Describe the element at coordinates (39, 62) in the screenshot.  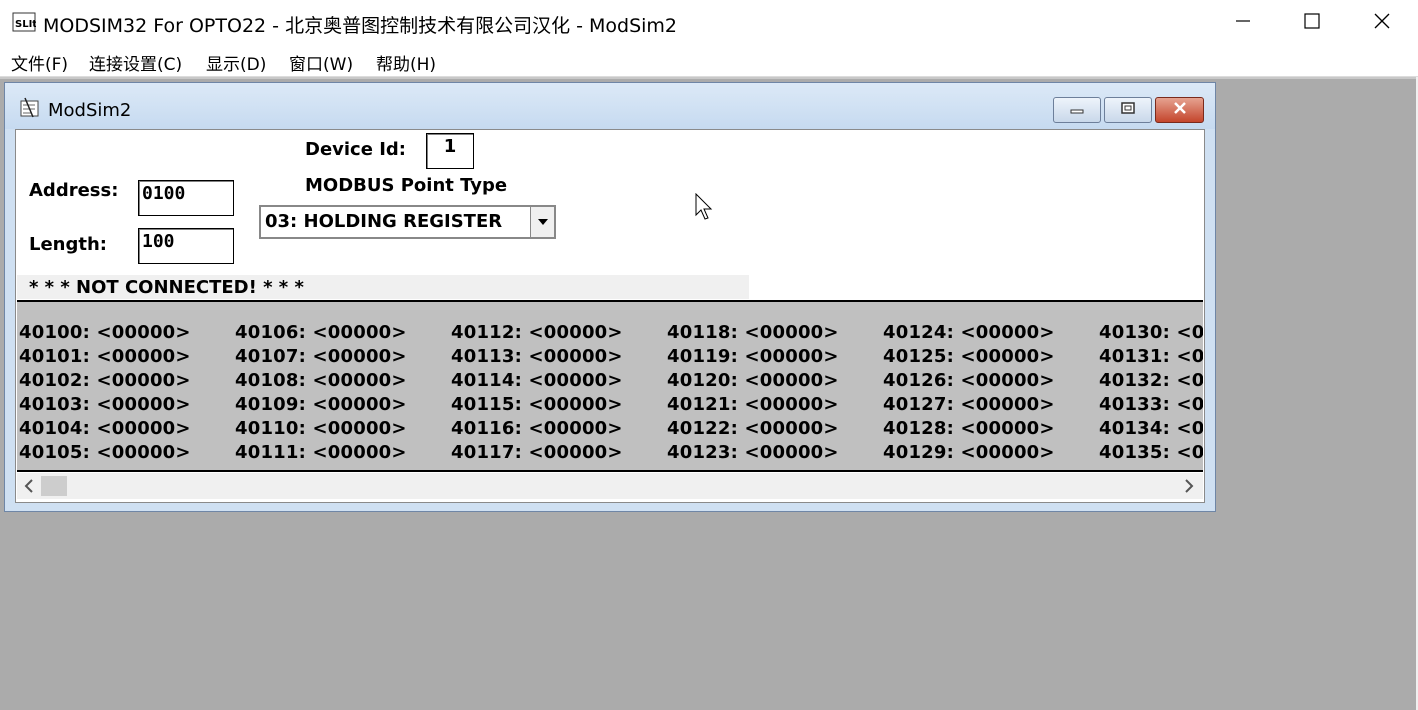
I see `menu-file: 文件(F)` at that location.